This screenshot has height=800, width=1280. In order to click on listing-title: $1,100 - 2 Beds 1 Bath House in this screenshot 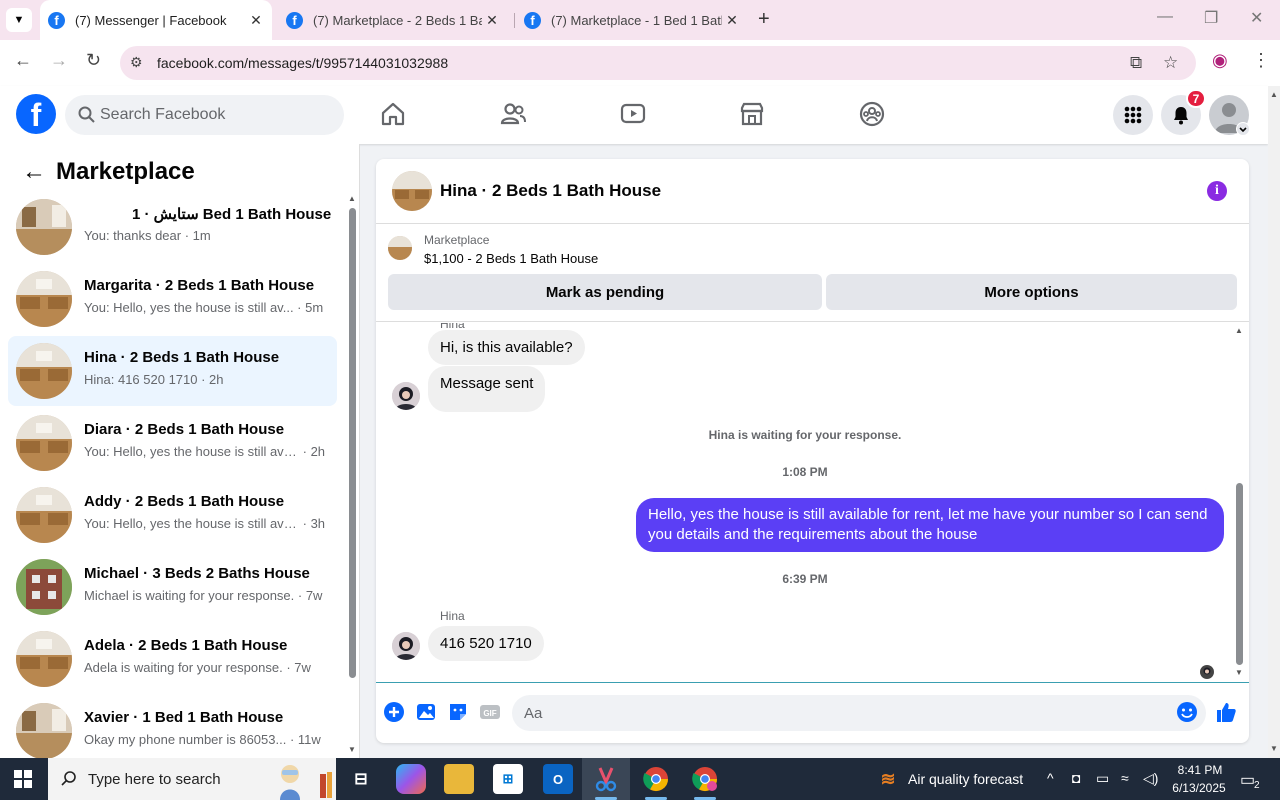, I will do `click(511, 258)`.